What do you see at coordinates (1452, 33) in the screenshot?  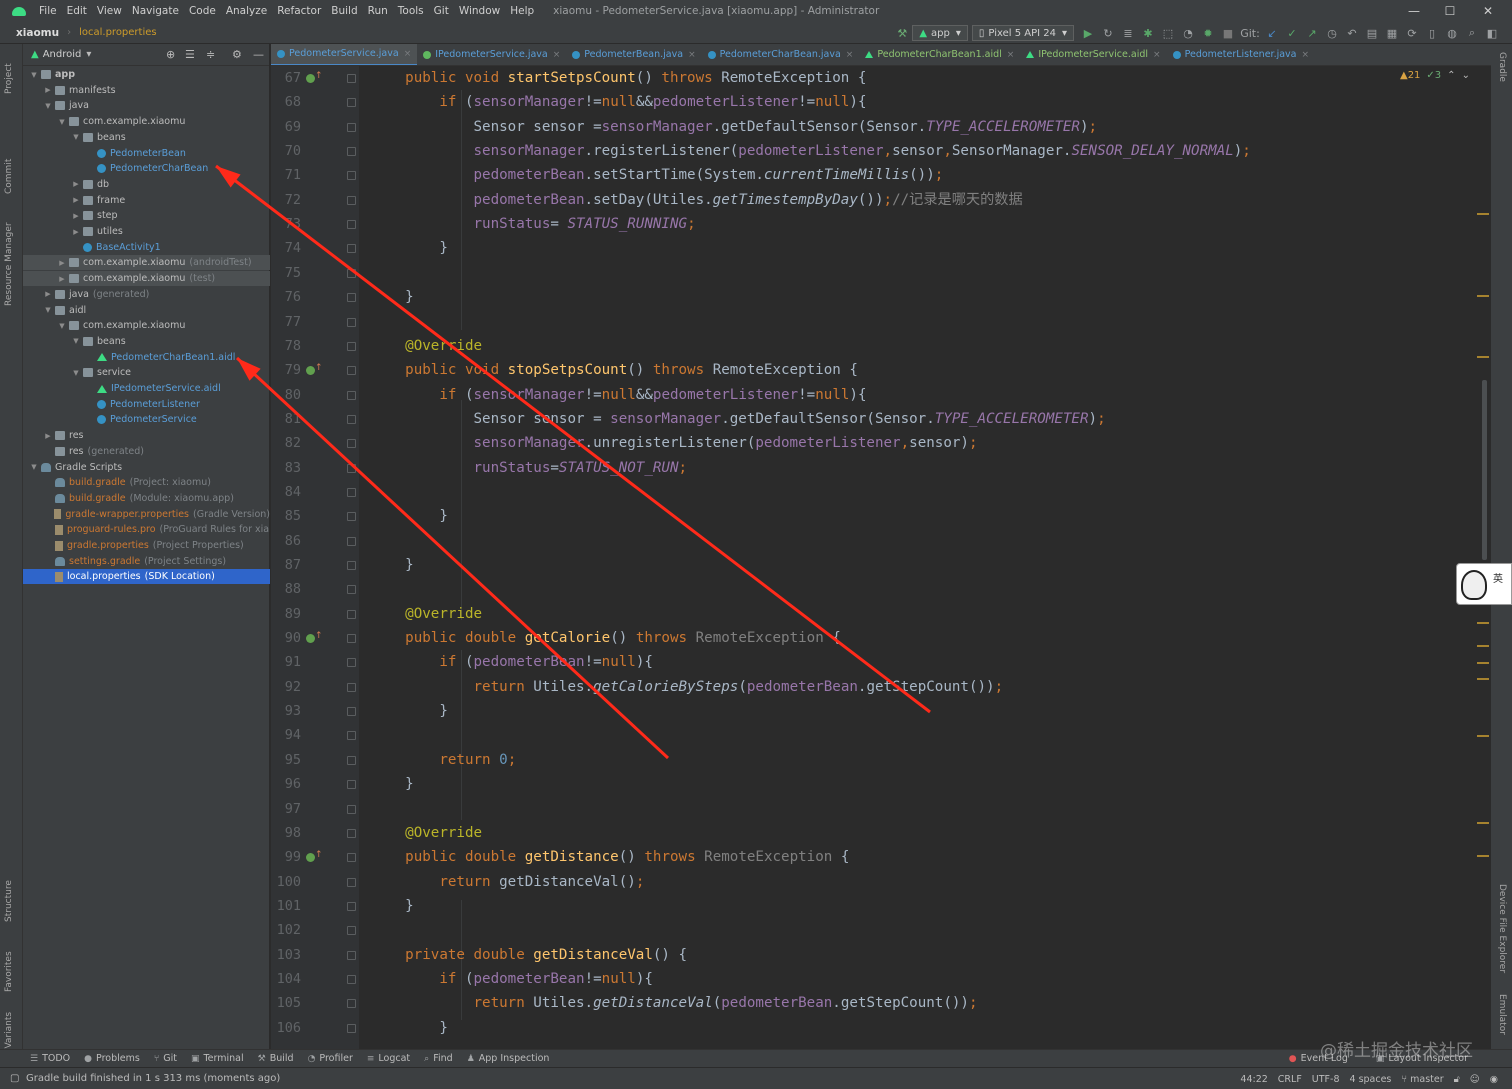 I see `assistant-icon: ◍` at bounding box center [1452, 33].